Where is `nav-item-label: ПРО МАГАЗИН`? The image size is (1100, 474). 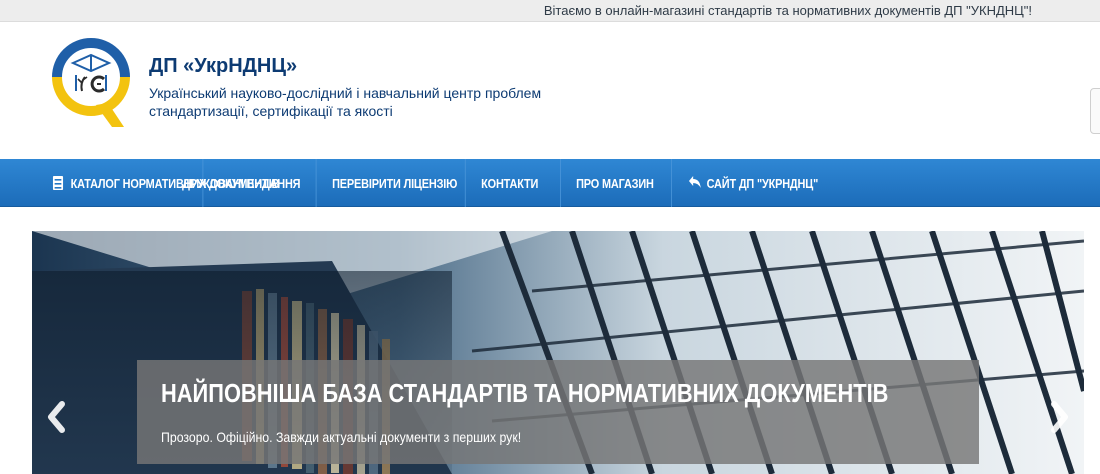
nav-item-label: ПРО МАГАЗИН is located at coordinates (615, 183).